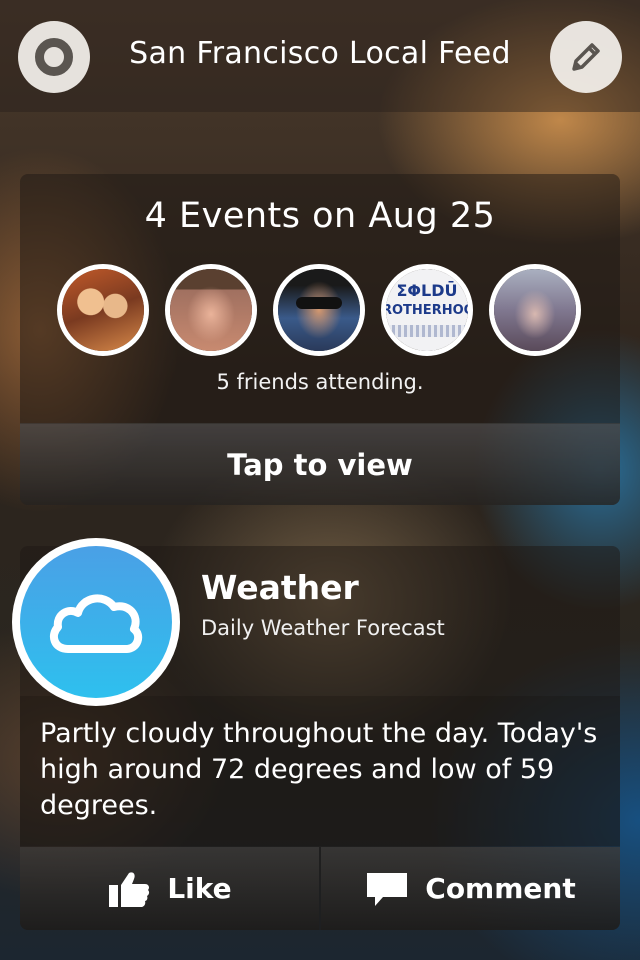  Describe the element at coordinates (320, 382) in the screenshot. I see `friends-attending-text: 5 friends attending.` at that location.